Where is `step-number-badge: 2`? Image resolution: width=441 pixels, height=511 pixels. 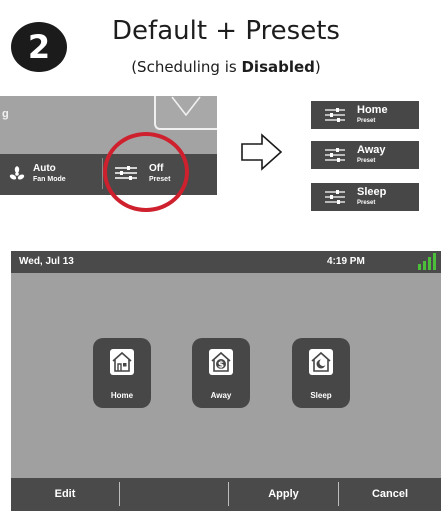 step-number-badge: 2 is located at coordinates (39, 47).